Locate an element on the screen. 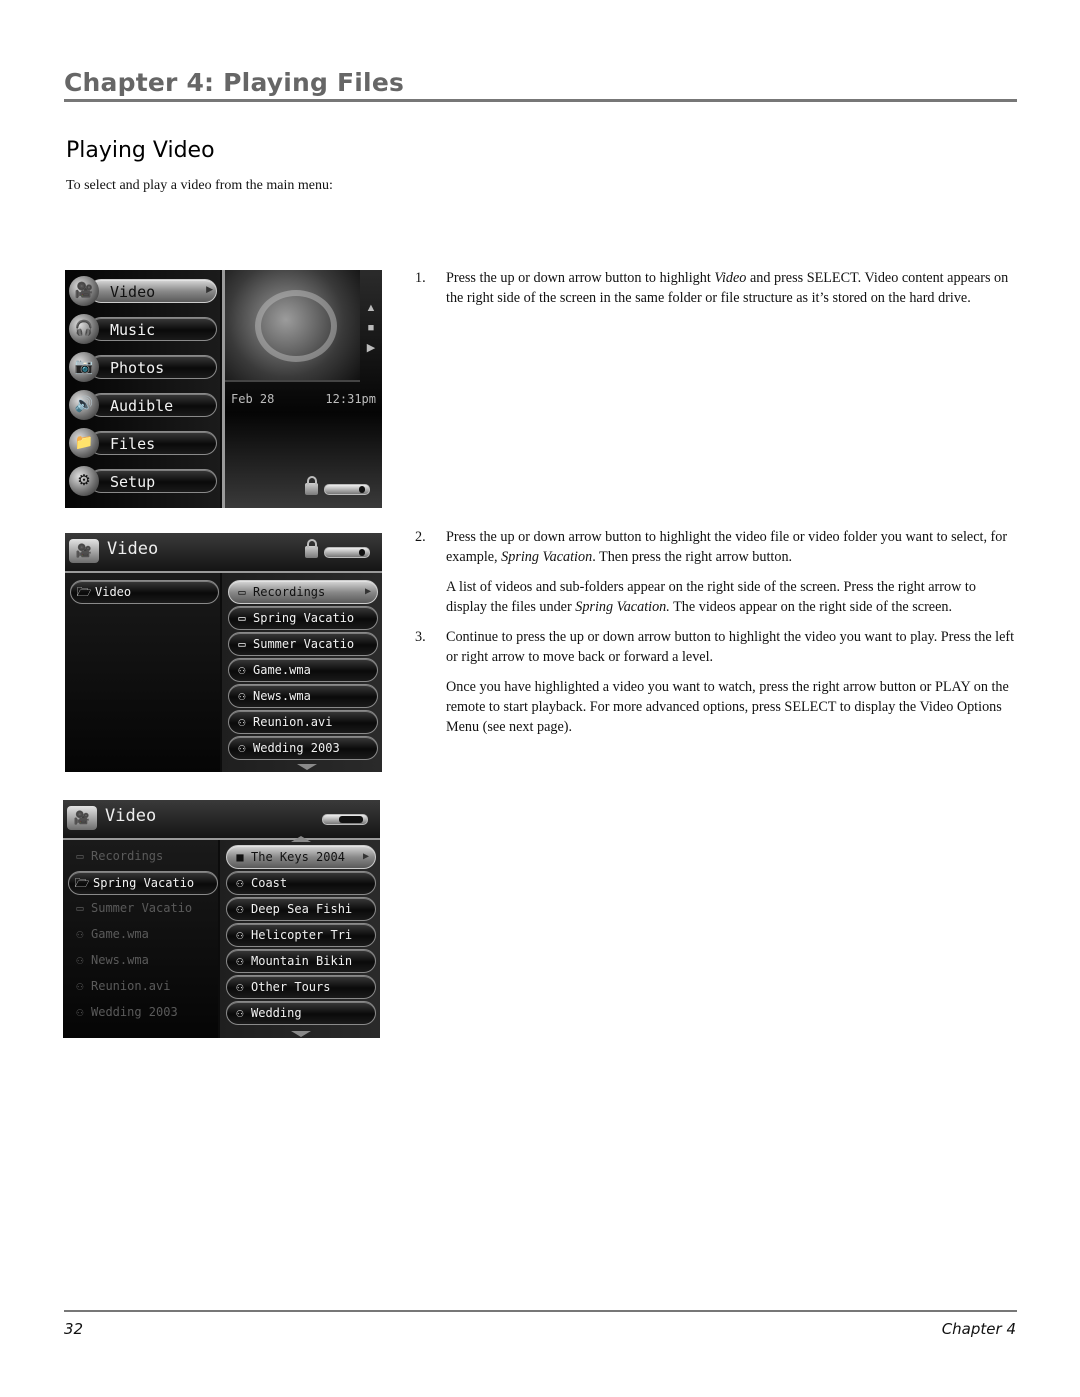 This screenshot has height=1397, width=1080. footer-chapter-label: Chapter 4 is located at coordinates (978, 1329).